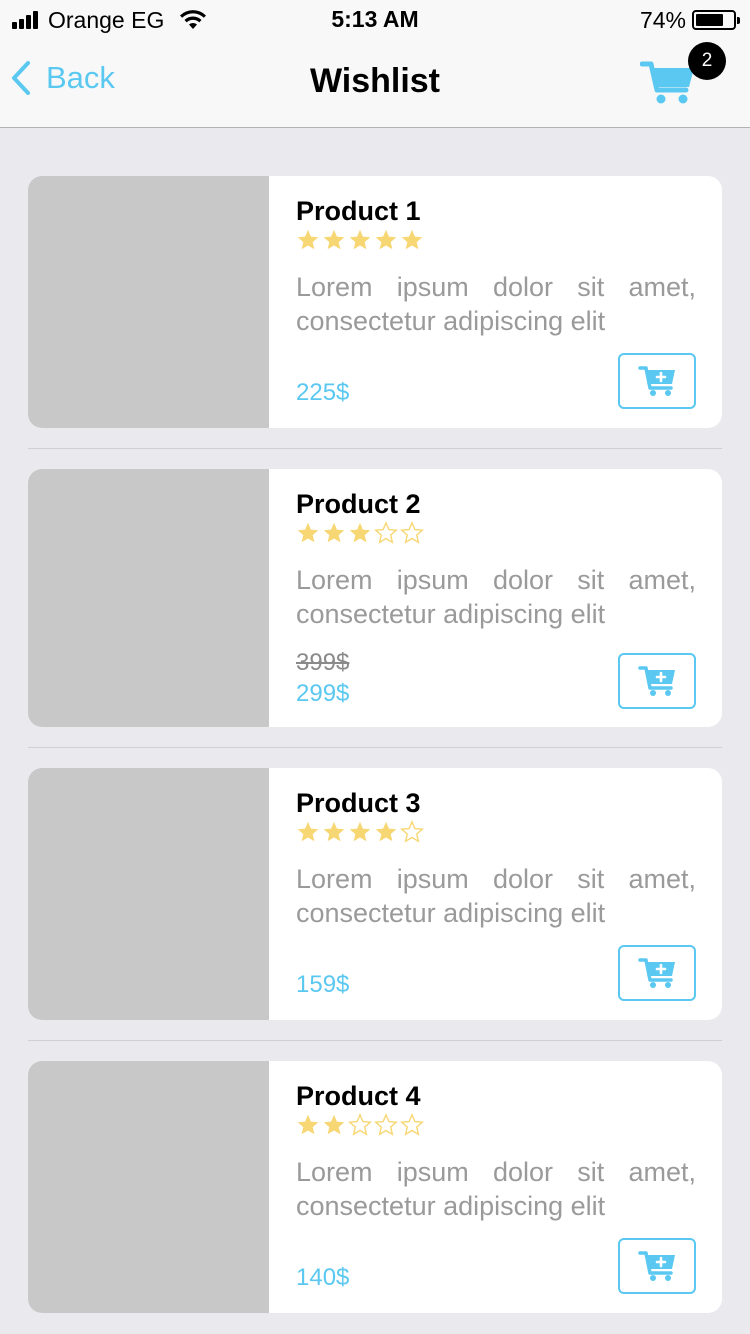 This screenshot has width=750, height=1334. Describe the element at coordinates (323, 984) in the screenshot. I see `product-price: 159$` at that location.